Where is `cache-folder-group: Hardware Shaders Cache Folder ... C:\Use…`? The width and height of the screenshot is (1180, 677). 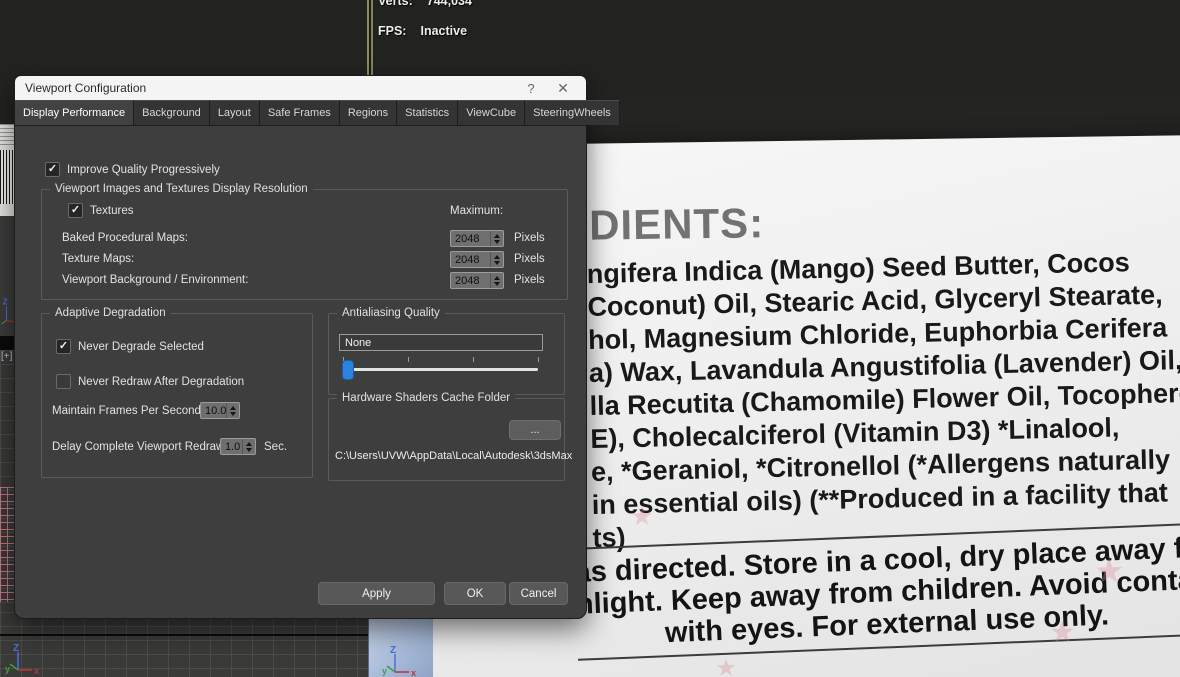
cache-folder-group: Hardware Shaders Cache Folder ... C:\Use… is located at coordinates (450, 436).